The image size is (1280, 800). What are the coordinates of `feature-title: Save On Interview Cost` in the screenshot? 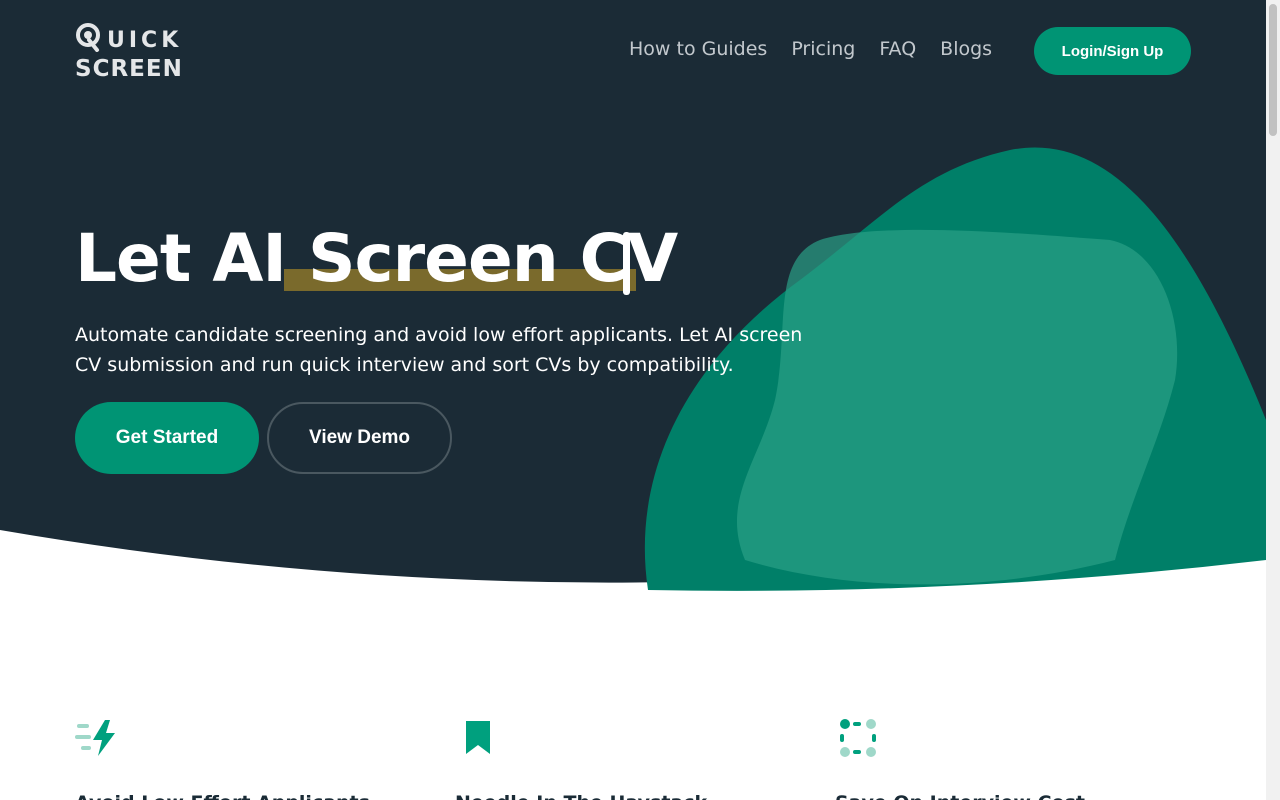 It's located at (1005, 796).